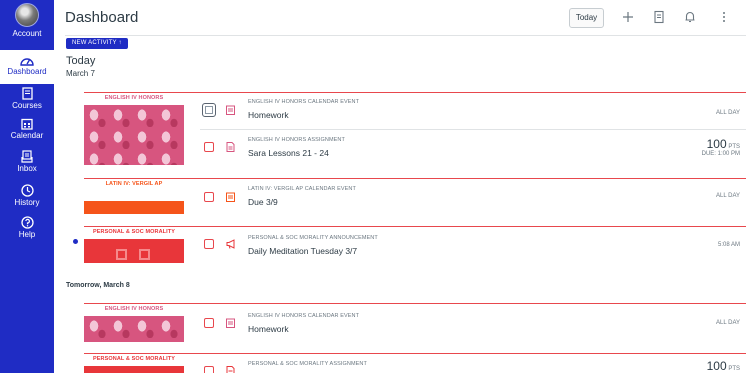 Image resolution: width=746 pixels, height=373 pixels. I want to click on nav-help: Help, so click(27, 227).